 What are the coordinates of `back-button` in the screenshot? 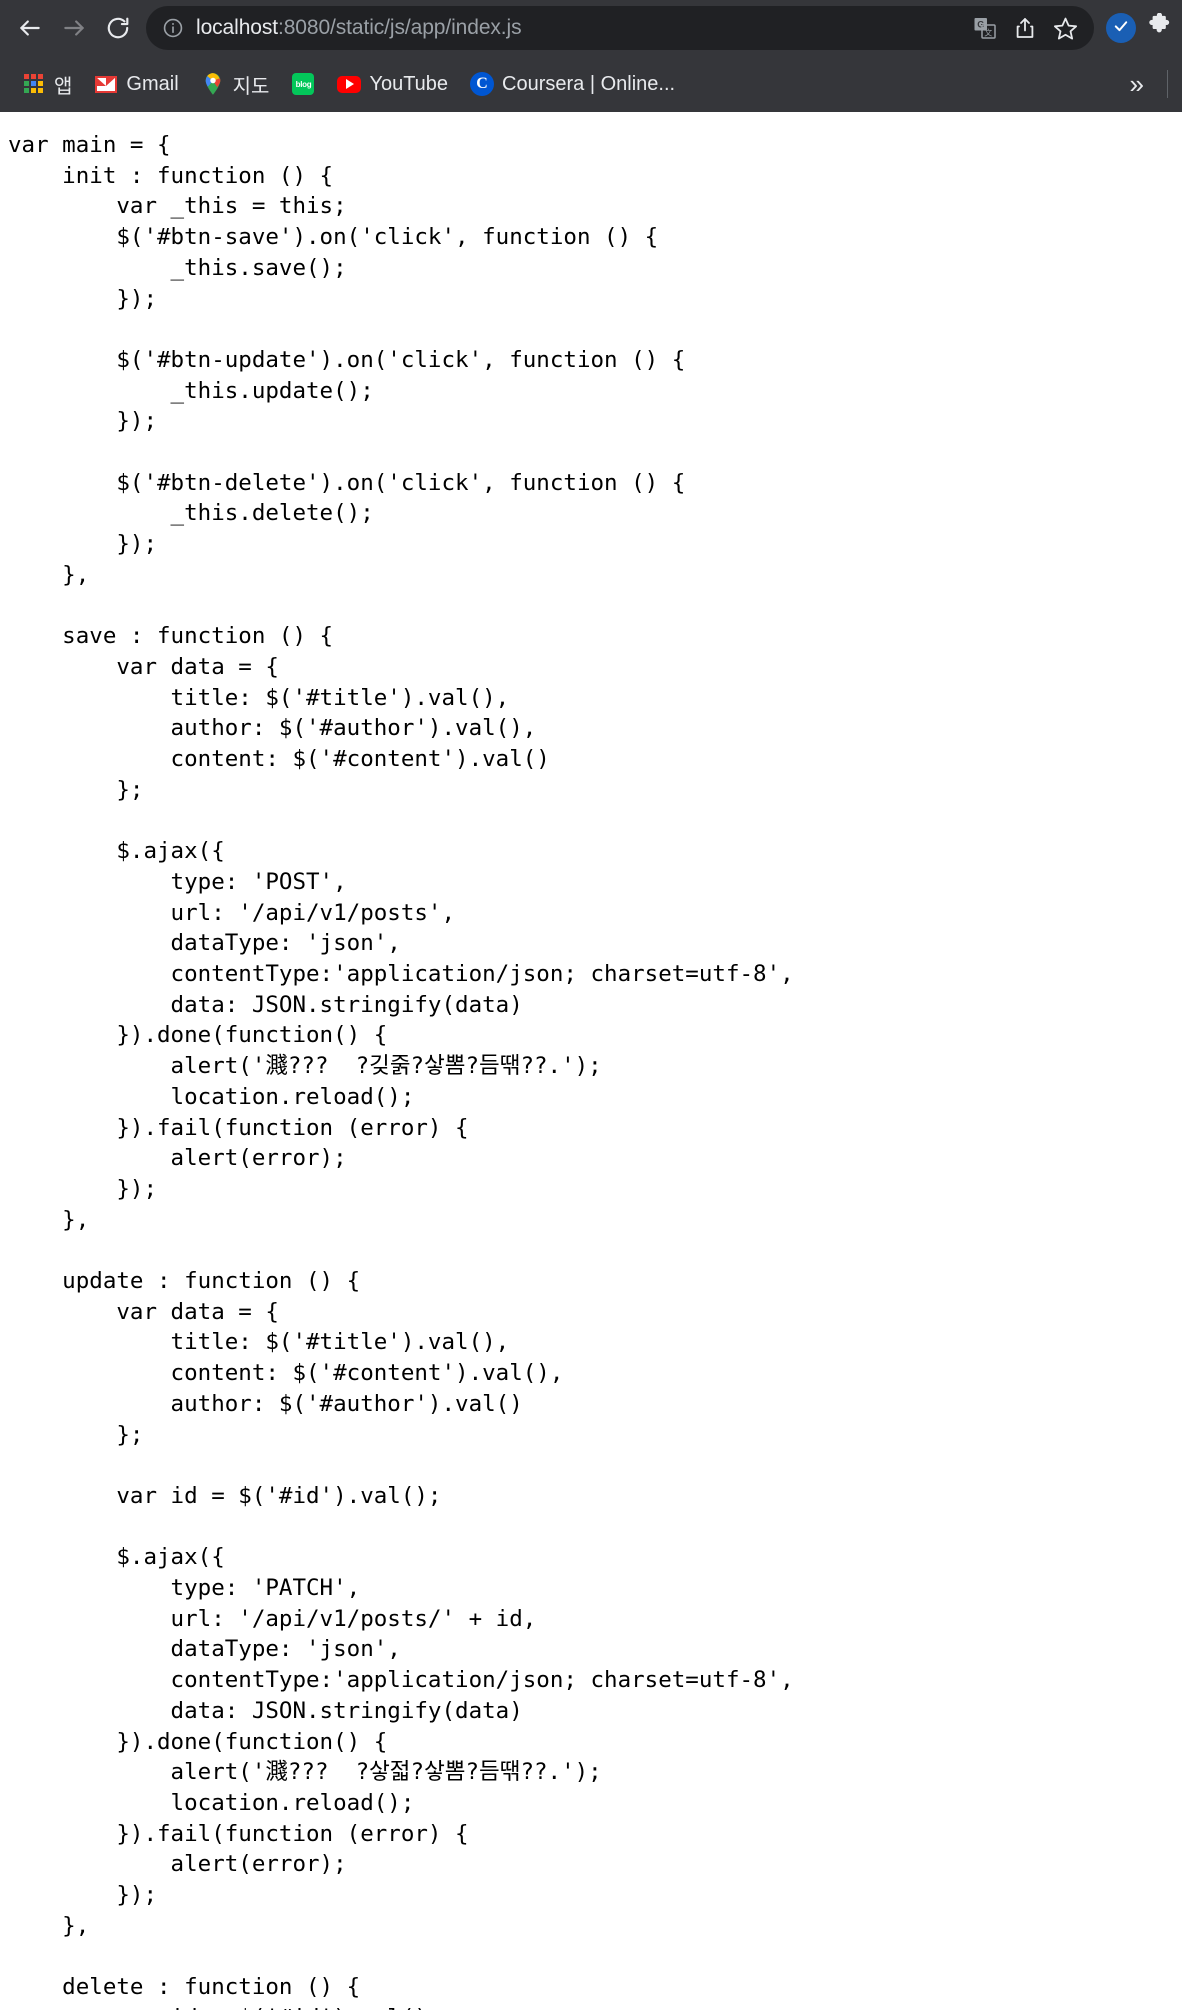 It's located at (30, 28).